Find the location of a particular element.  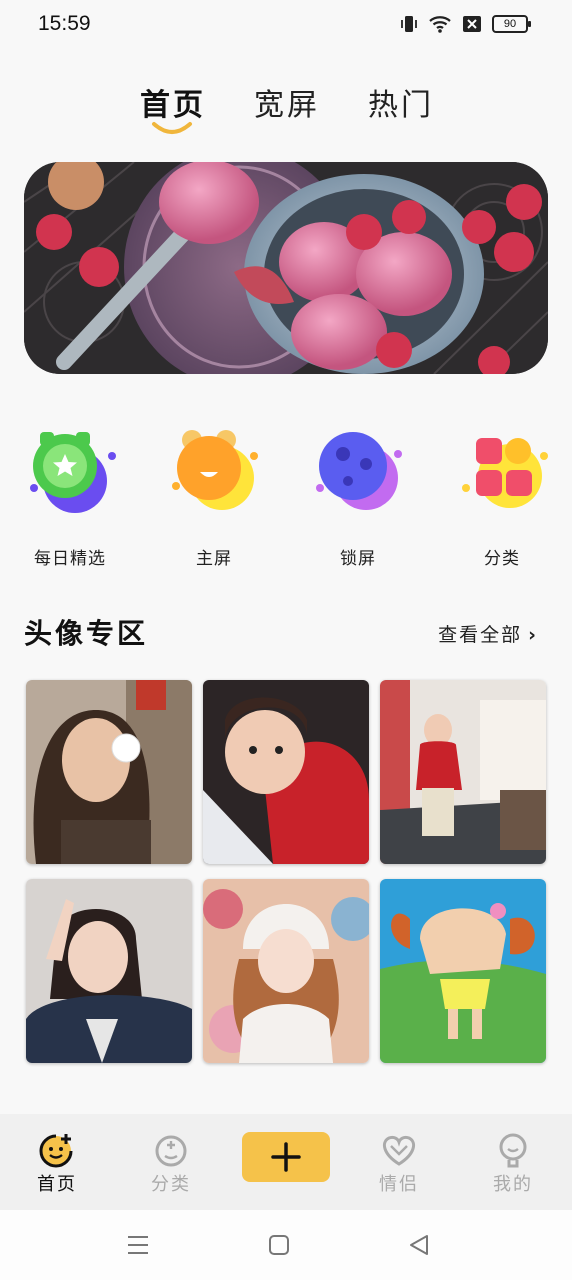

nav-profile: 我的 is located at coordinates (513, 1164).